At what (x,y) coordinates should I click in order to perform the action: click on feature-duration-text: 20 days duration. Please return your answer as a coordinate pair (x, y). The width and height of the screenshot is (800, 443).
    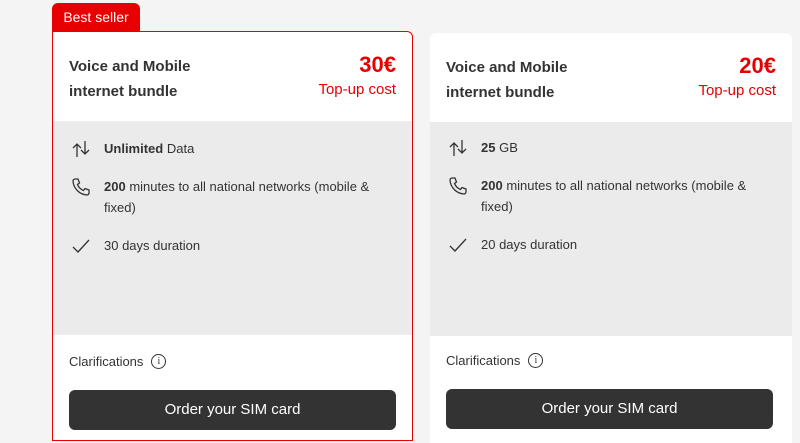
    Looking at the image, I should click on (529, 244).